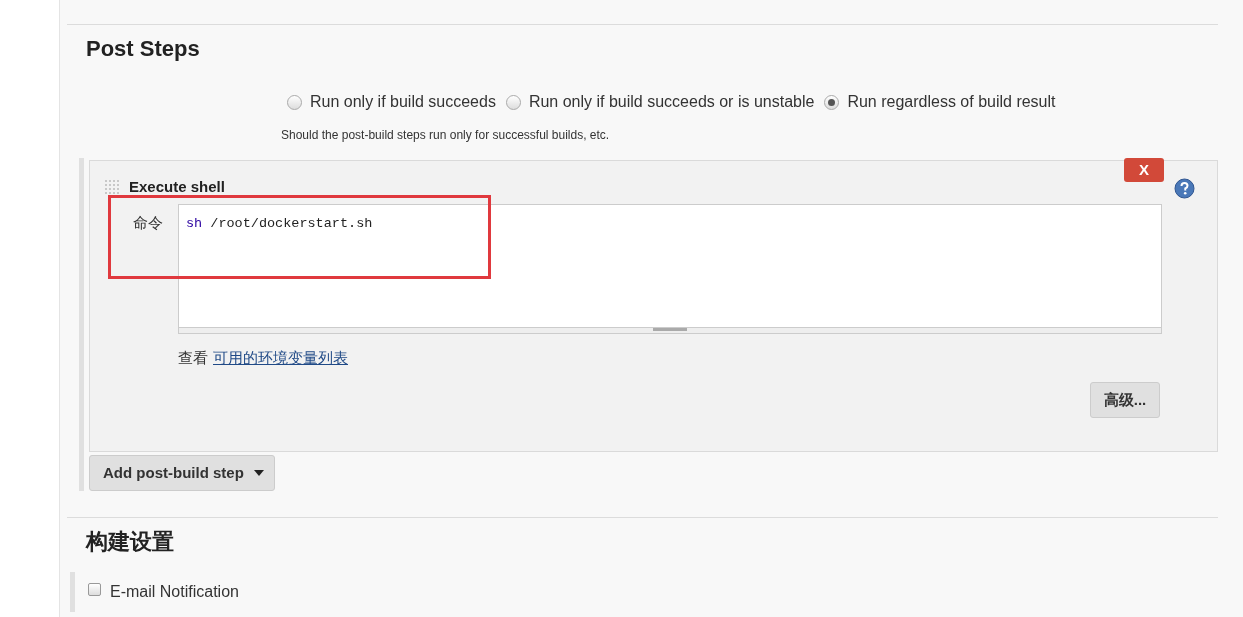  Describe the element at coordinates (1144, 170) in the screenshot. I see `delete-button: X` at that location.